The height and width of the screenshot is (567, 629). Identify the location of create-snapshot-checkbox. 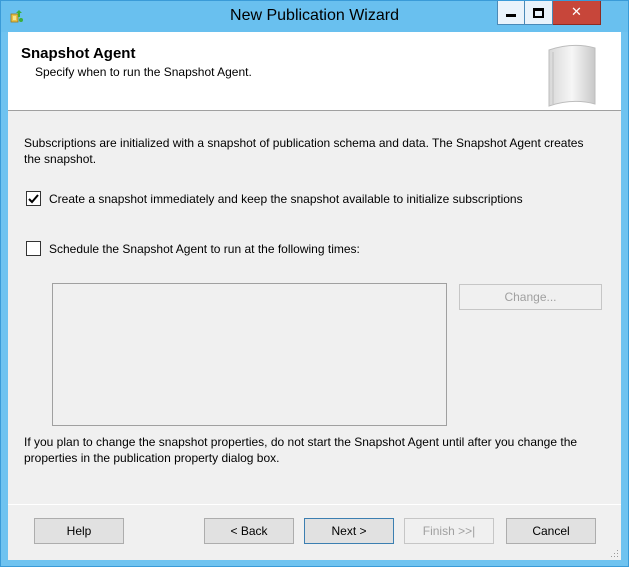
(33, 198).